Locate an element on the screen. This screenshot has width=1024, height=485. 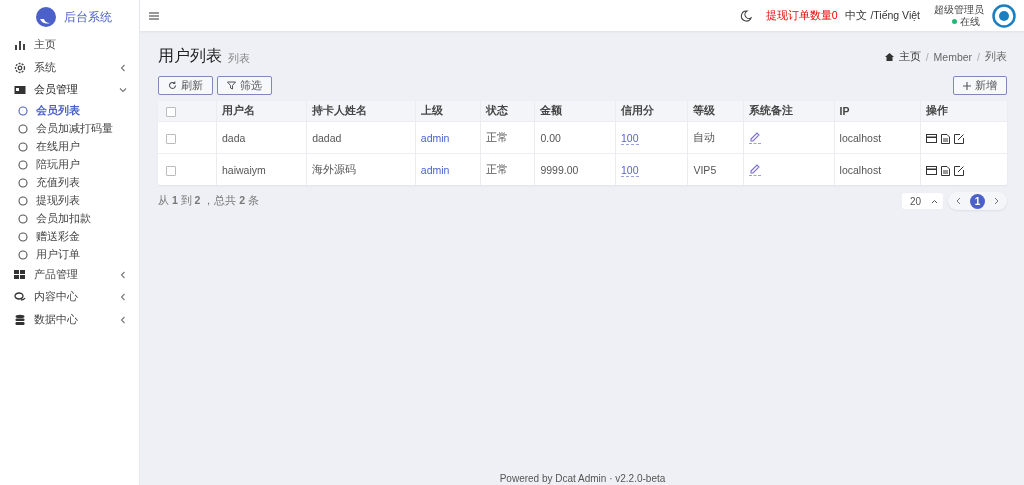
table-cell: VIP5 is located at coordinates (715, 169).